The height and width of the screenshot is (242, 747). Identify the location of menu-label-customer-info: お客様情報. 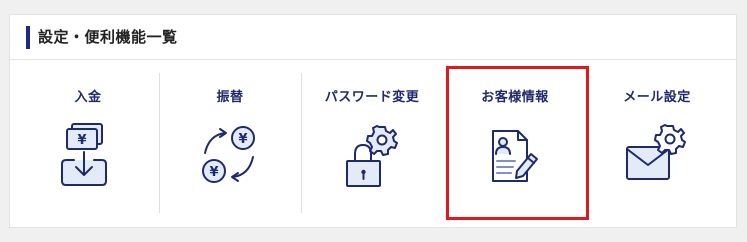
(515, 97).